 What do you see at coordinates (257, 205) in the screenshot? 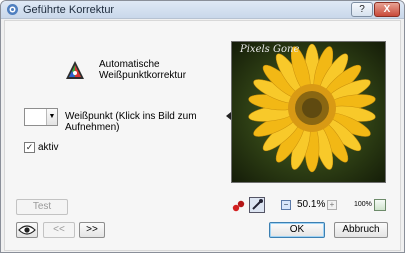
I see `eyedropper-icon` at bounding box center [257, 205].